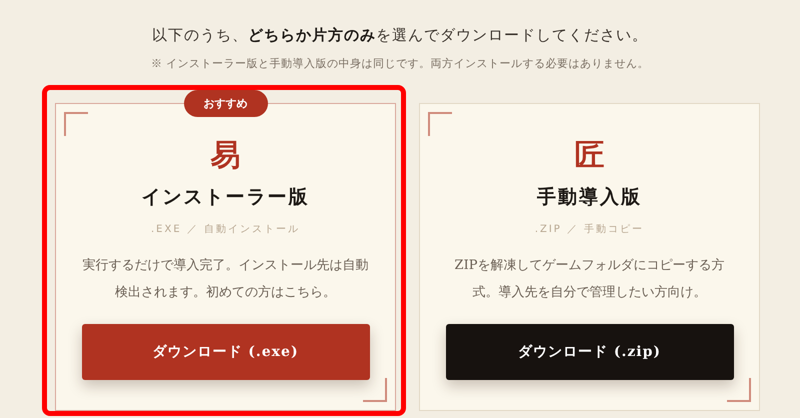 This screenshot has height=418, width=800. Describe the element at coordinates (400, 35) in the screenshot. I see `instruction-text: 以下のうち、どちらか片方のみを選んでダウンロードしてください。` at that location.